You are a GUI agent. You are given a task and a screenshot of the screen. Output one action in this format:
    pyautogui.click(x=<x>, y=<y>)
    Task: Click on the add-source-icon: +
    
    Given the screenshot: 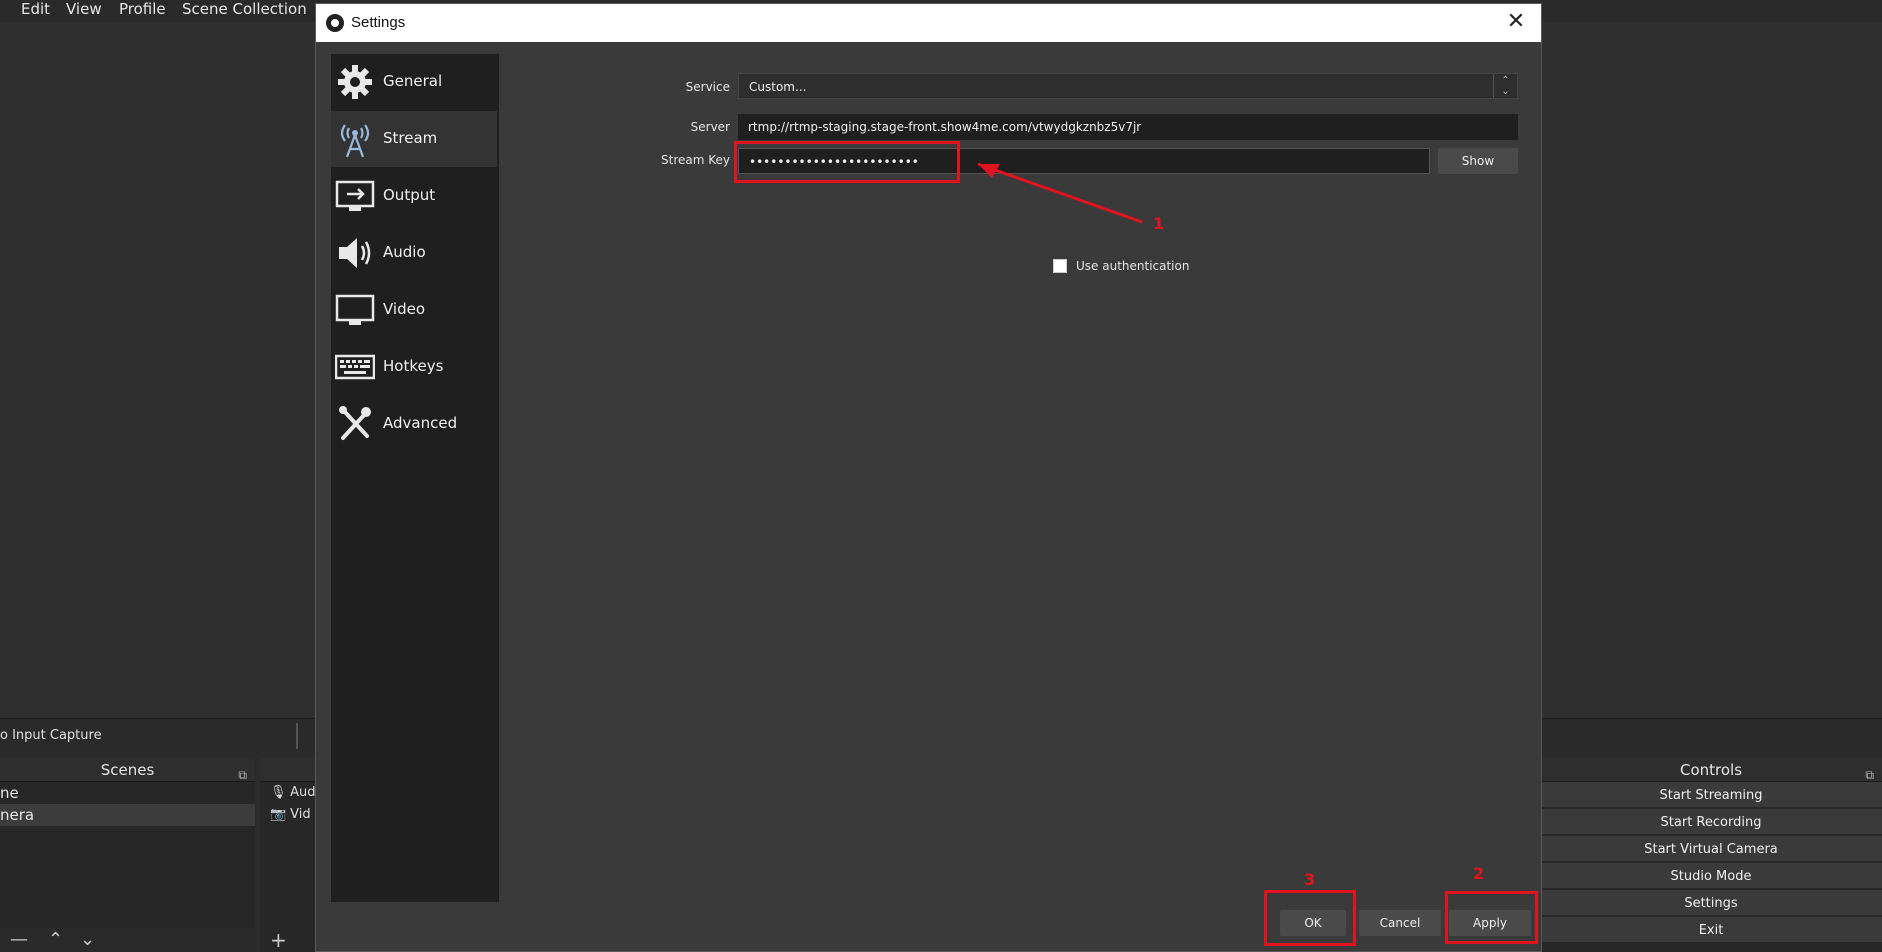 What is the action you would take?
    pyautogui.click(x=278, y=940)
    